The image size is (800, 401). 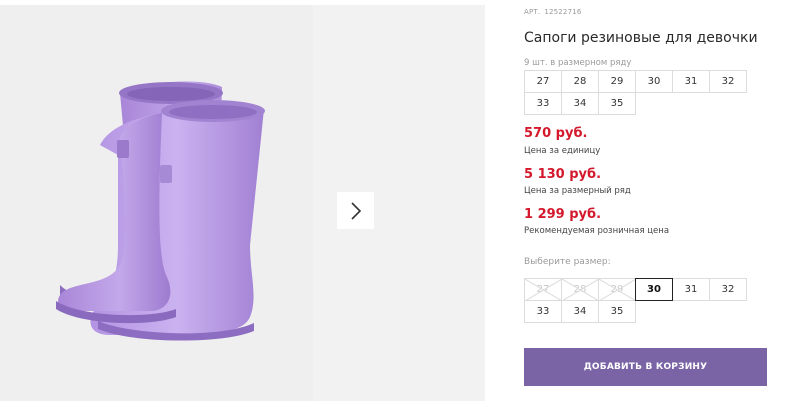 I want to click on size-option-28: 28, so click(x=580, y=289).